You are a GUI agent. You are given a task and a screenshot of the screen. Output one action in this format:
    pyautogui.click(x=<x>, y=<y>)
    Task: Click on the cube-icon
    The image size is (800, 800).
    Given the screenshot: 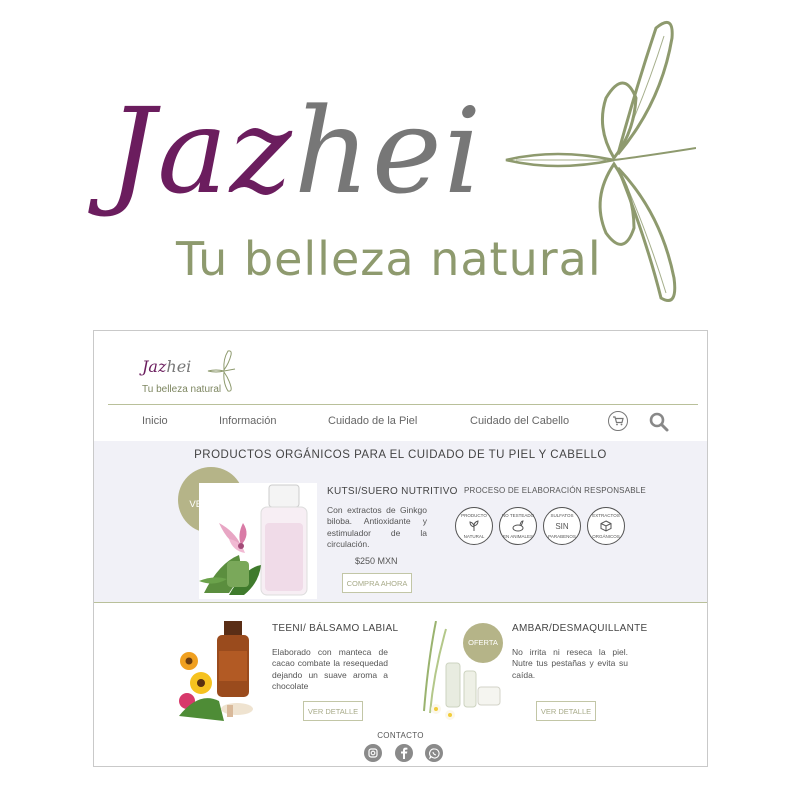 What is the action you would take?
    pyautogui.click(x=606, y=526)
    